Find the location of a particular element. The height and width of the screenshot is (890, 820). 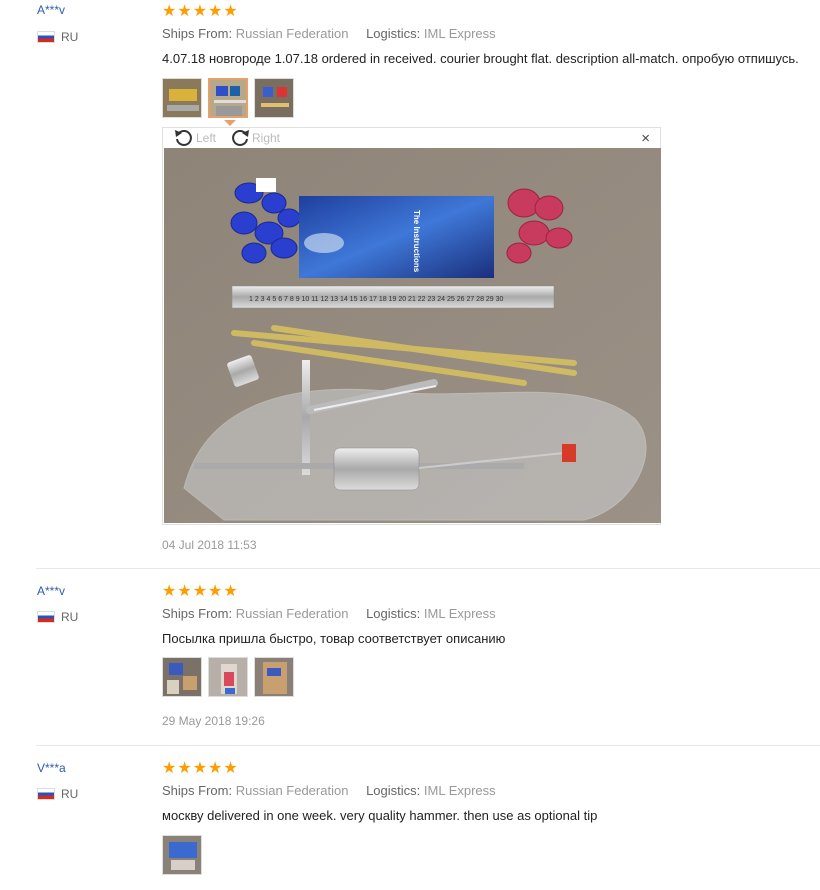

rotate-right-button: Right is located at coordinates (254, 138).